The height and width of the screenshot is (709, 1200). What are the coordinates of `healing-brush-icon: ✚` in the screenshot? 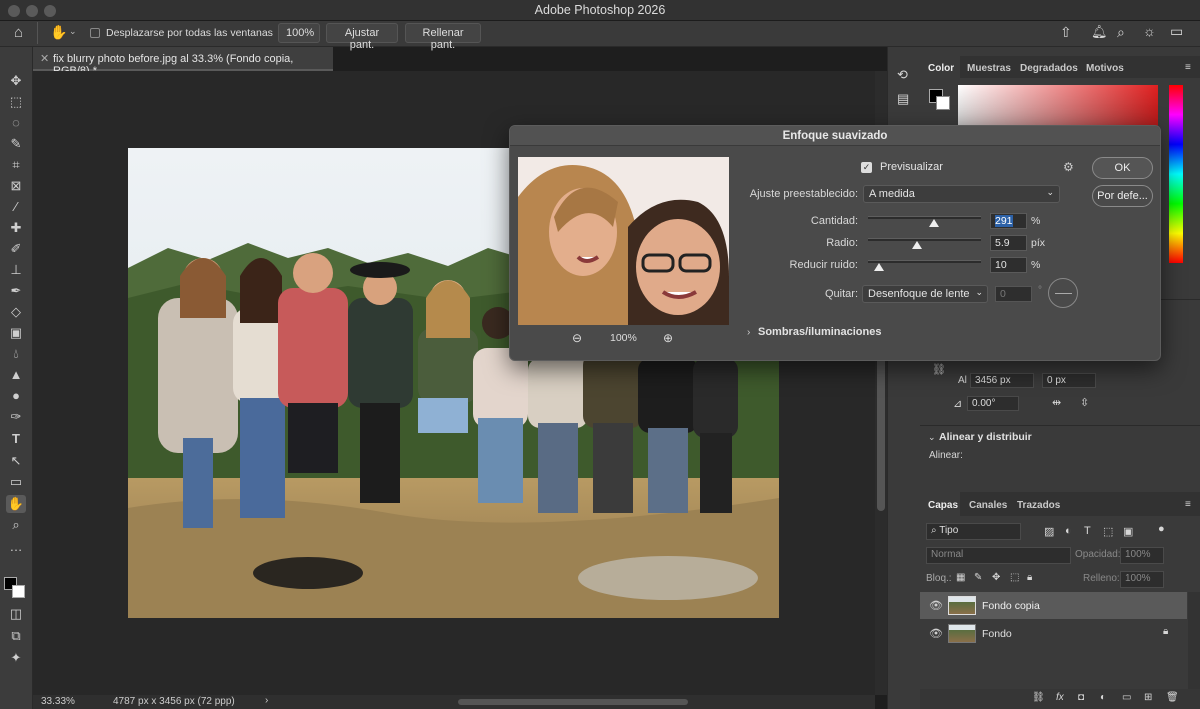 It's located at (16, 228).